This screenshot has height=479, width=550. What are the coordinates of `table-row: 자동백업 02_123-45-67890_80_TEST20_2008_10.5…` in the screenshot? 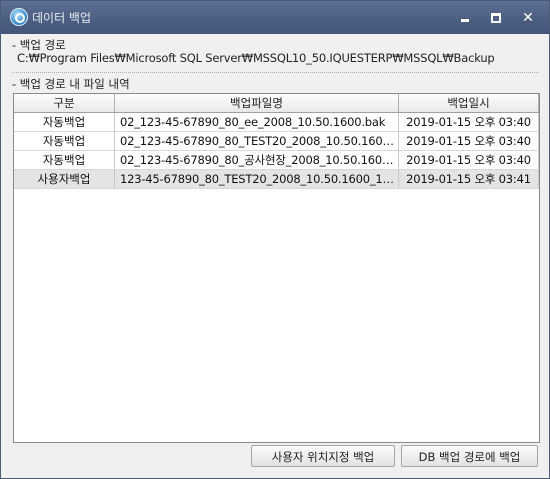 It's located at (276, 141).